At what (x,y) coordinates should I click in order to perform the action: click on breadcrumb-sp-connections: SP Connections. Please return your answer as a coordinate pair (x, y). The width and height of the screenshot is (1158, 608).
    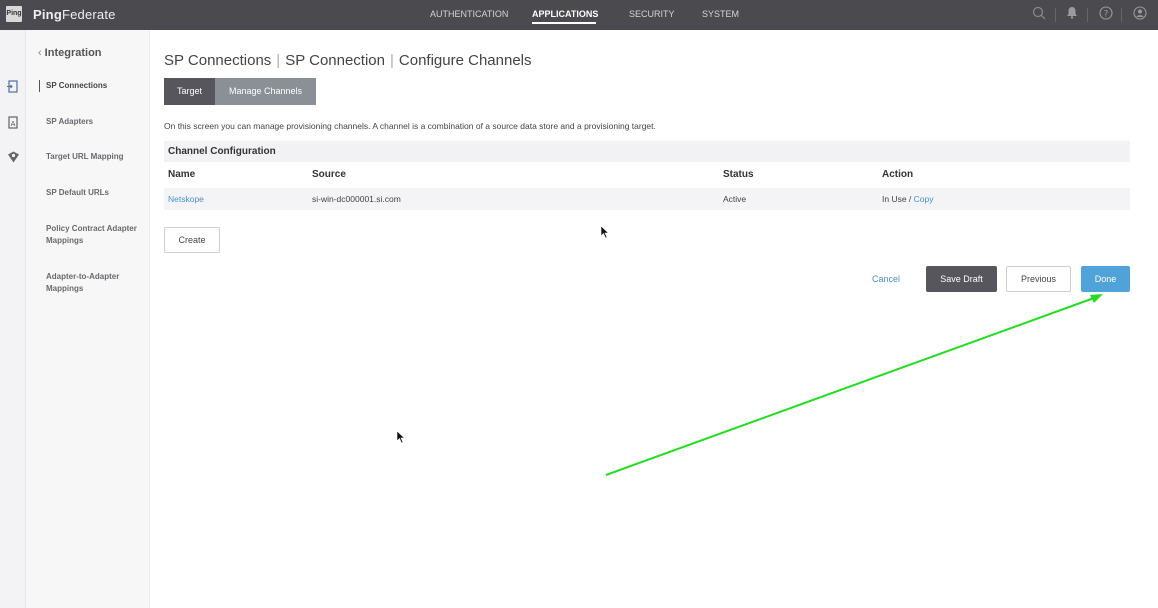
    Looking at the image, I should click on (217, 60).